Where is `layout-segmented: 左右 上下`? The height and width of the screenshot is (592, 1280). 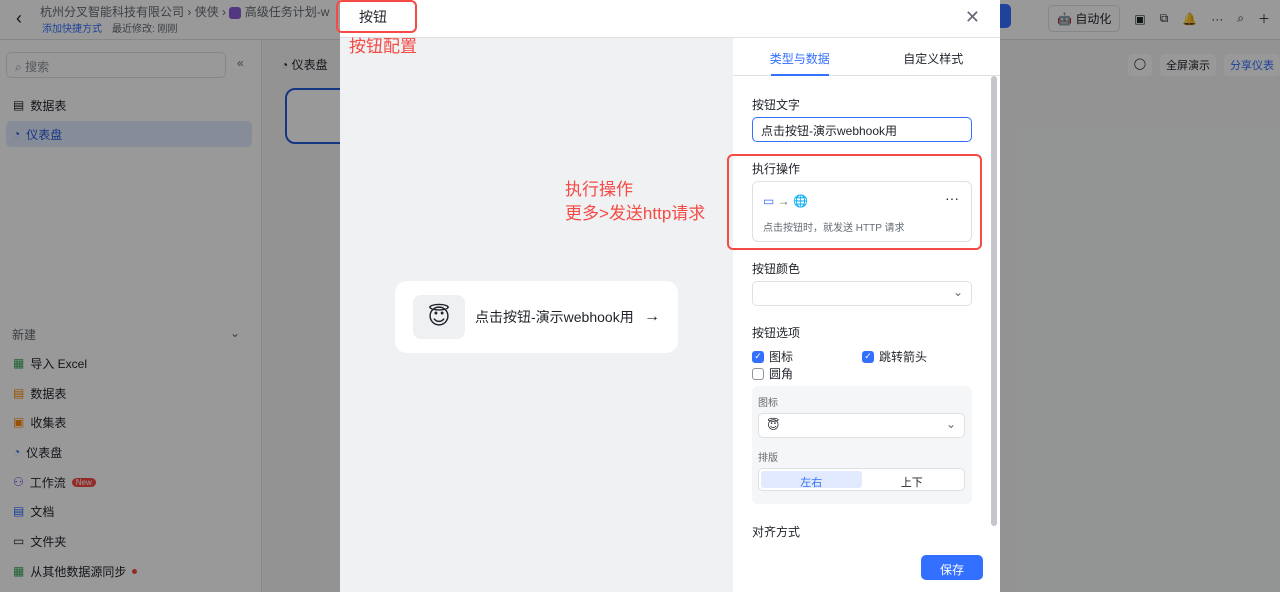 layout-segmented: 左右 上下 is located at coordinates (861, 479).